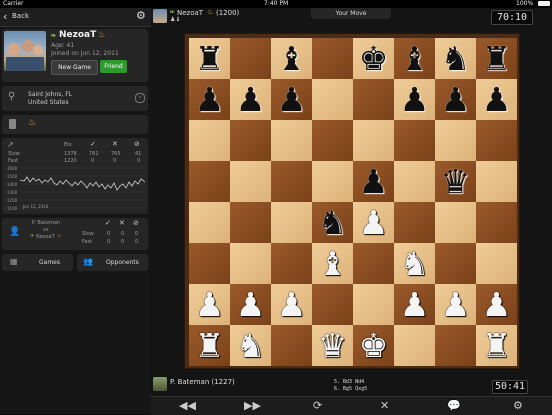  I want to click on square-a1: ♜, so click(209, 345).